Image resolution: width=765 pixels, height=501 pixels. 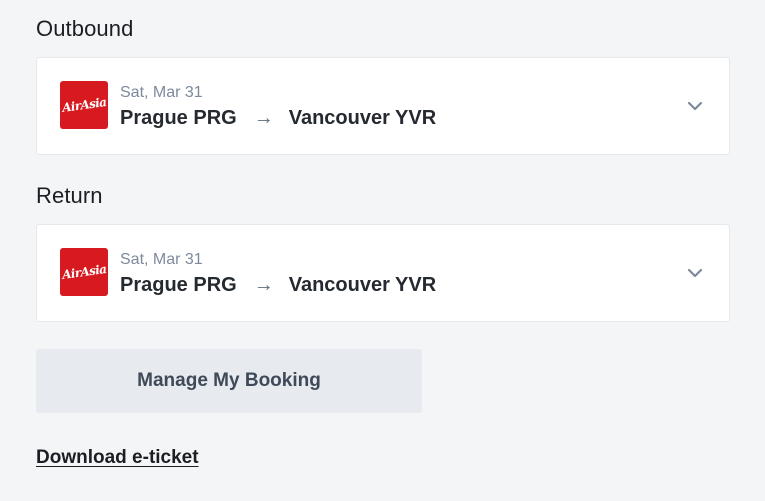 What do you see at coordinates (229, 381) in the screenshot?
I see `manage-booking-button: Manage My Booking` at bounding box center [229, 381].